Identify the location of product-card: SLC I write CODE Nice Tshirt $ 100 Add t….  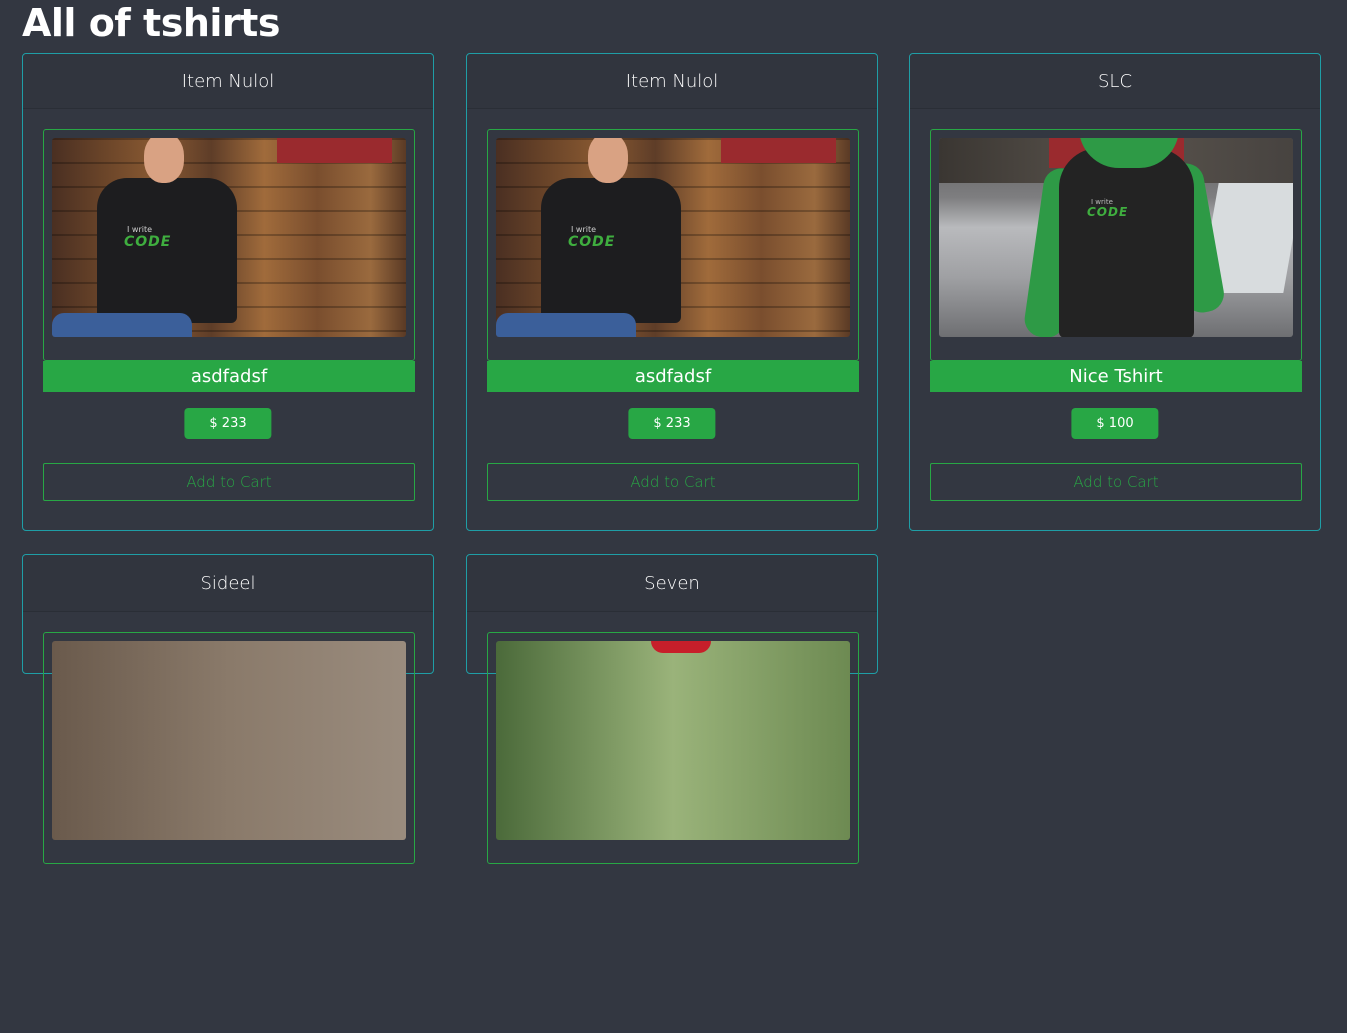
(1115, 292).